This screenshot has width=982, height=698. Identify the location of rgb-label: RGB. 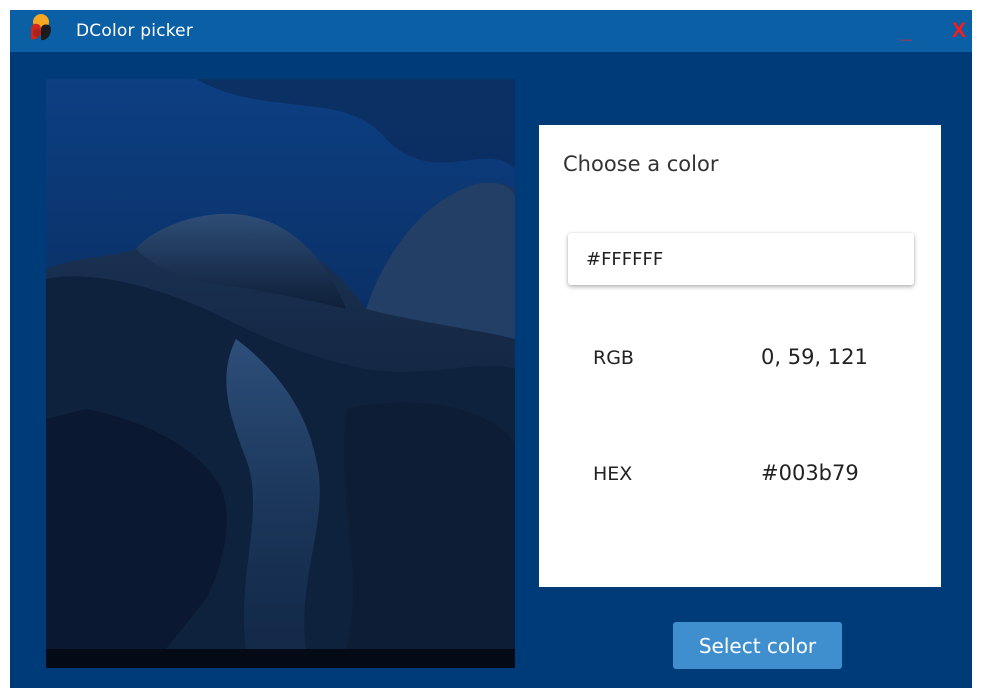
(613, 358).